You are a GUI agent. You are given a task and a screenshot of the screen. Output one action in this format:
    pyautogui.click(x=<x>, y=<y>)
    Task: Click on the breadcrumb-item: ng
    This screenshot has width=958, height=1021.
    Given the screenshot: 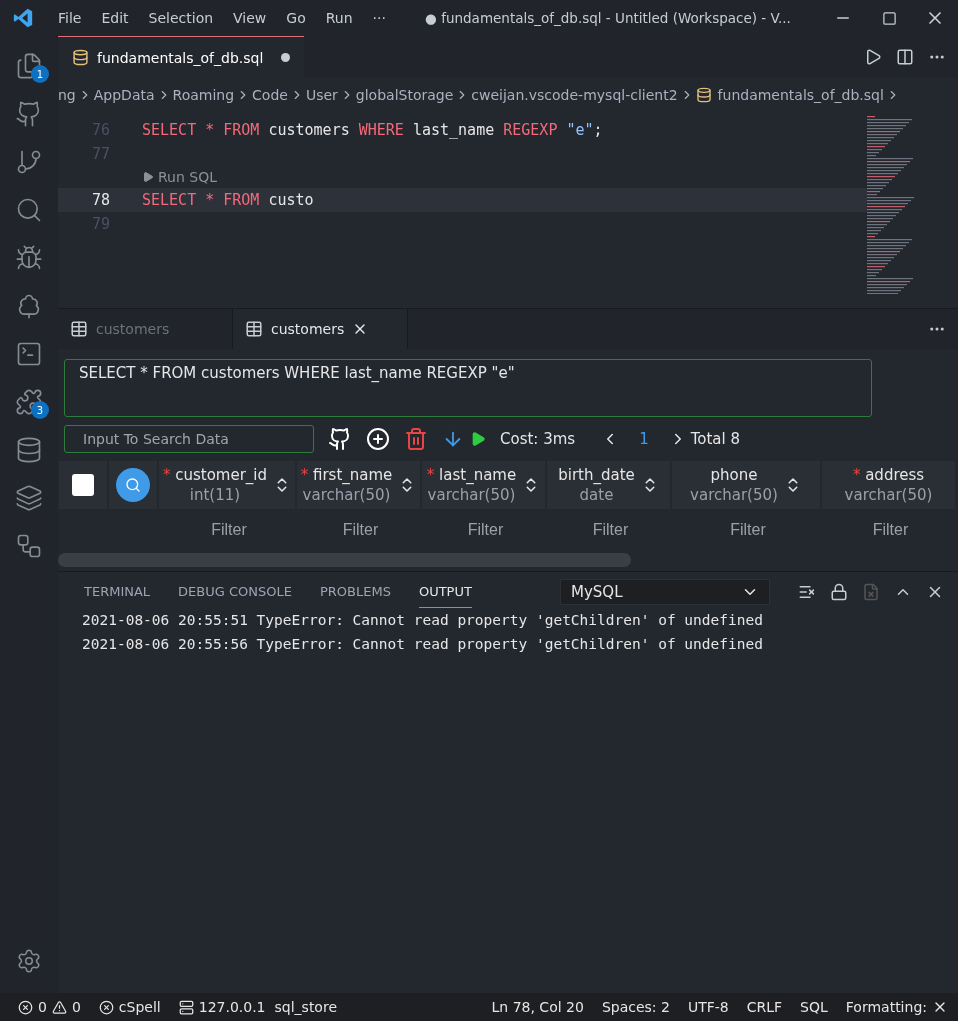 What is the action you would take?
    pyautogui.click(x=67, y=95)
    